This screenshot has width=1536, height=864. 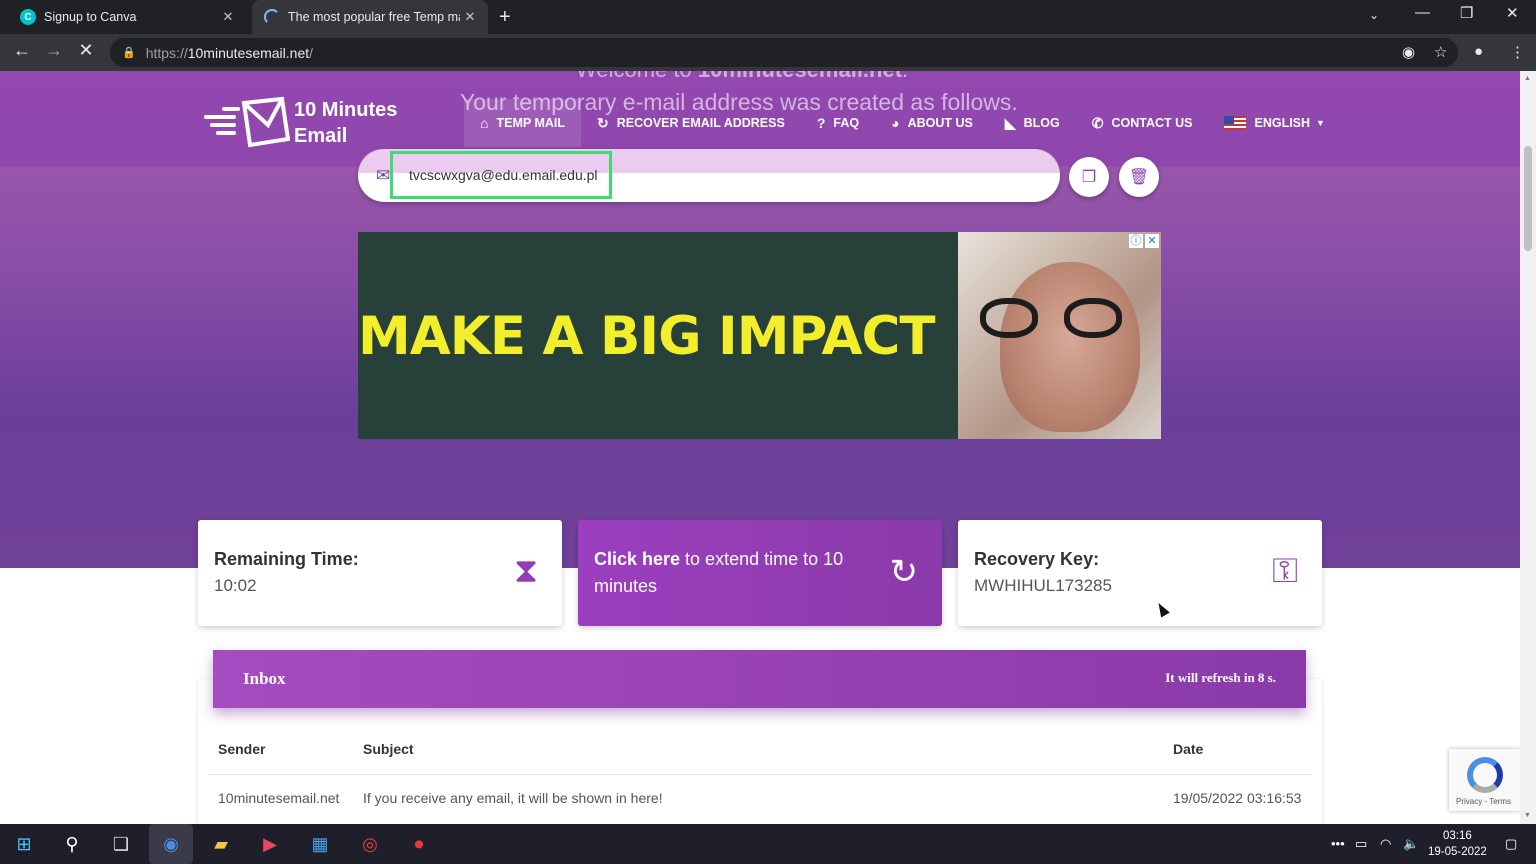 What do you see at coordinates (904, 572) in the screenshot?
I see `clock-refresh-icon: ↻` at bounding box center [904, 572].